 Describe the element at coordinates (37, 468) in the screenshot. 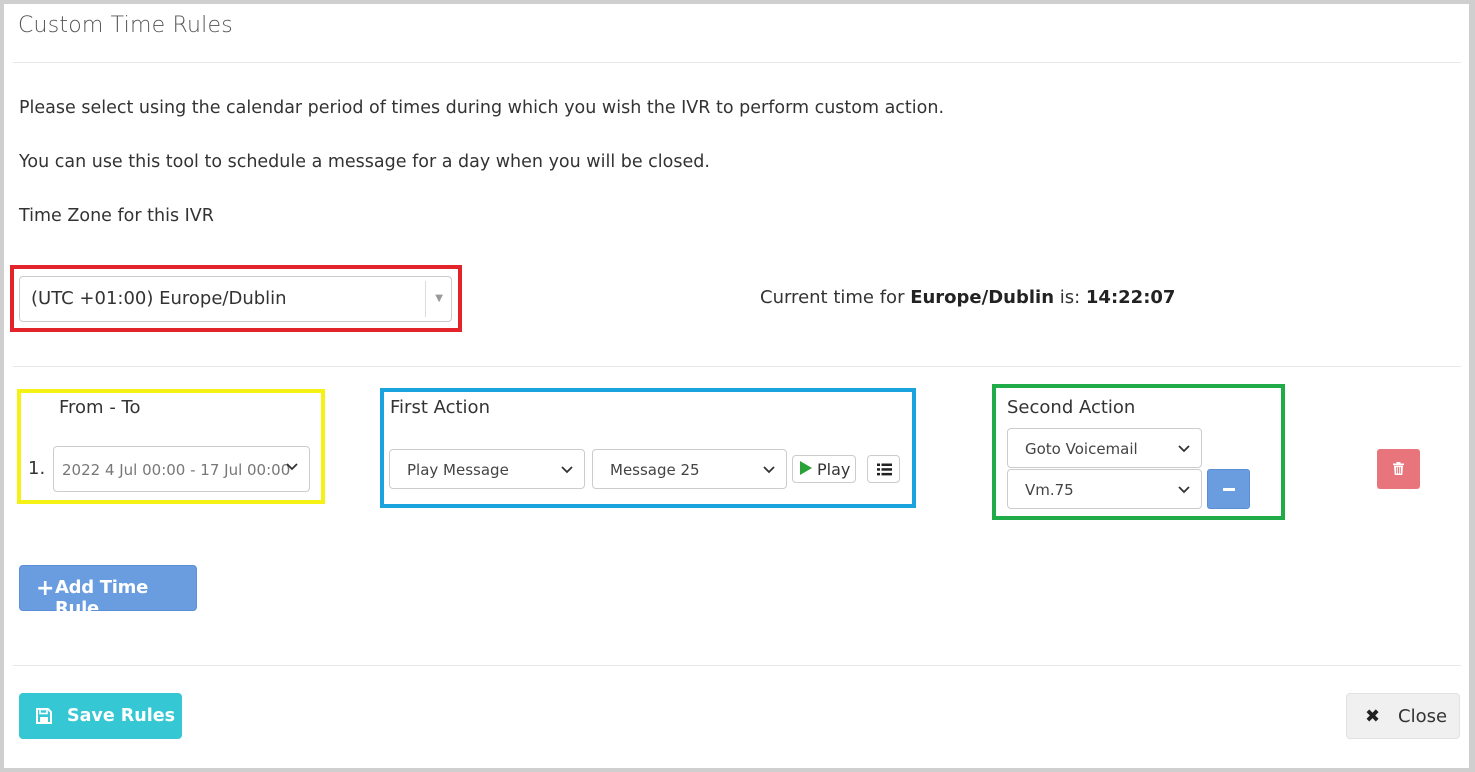

I see `rule-number: 1.` at that location.